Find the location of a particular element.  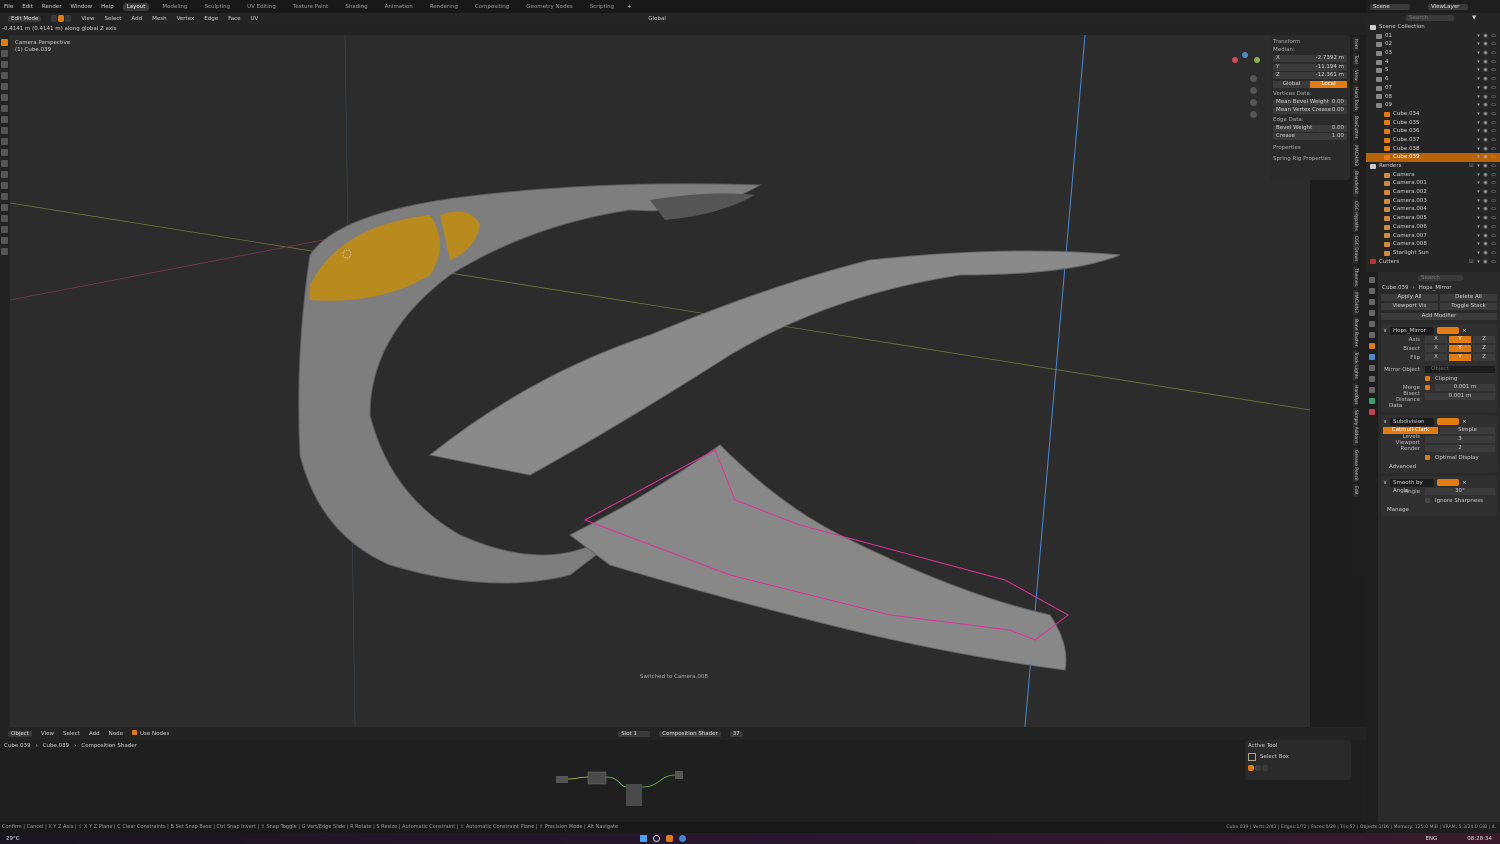

transform-tool-icon is located at coordinates (4, 97).